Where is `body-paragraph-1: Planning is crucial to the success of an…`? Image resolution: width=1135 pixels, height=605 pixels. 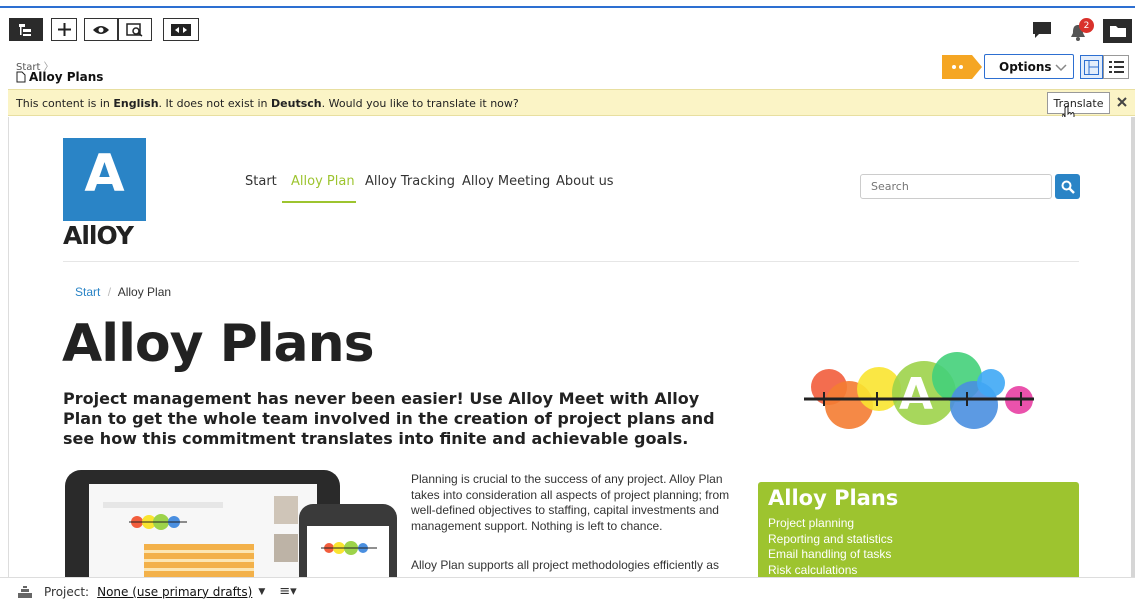 body-paragraph-1: Planning is crucial to the success of an… is located at coordinates (570, 502).